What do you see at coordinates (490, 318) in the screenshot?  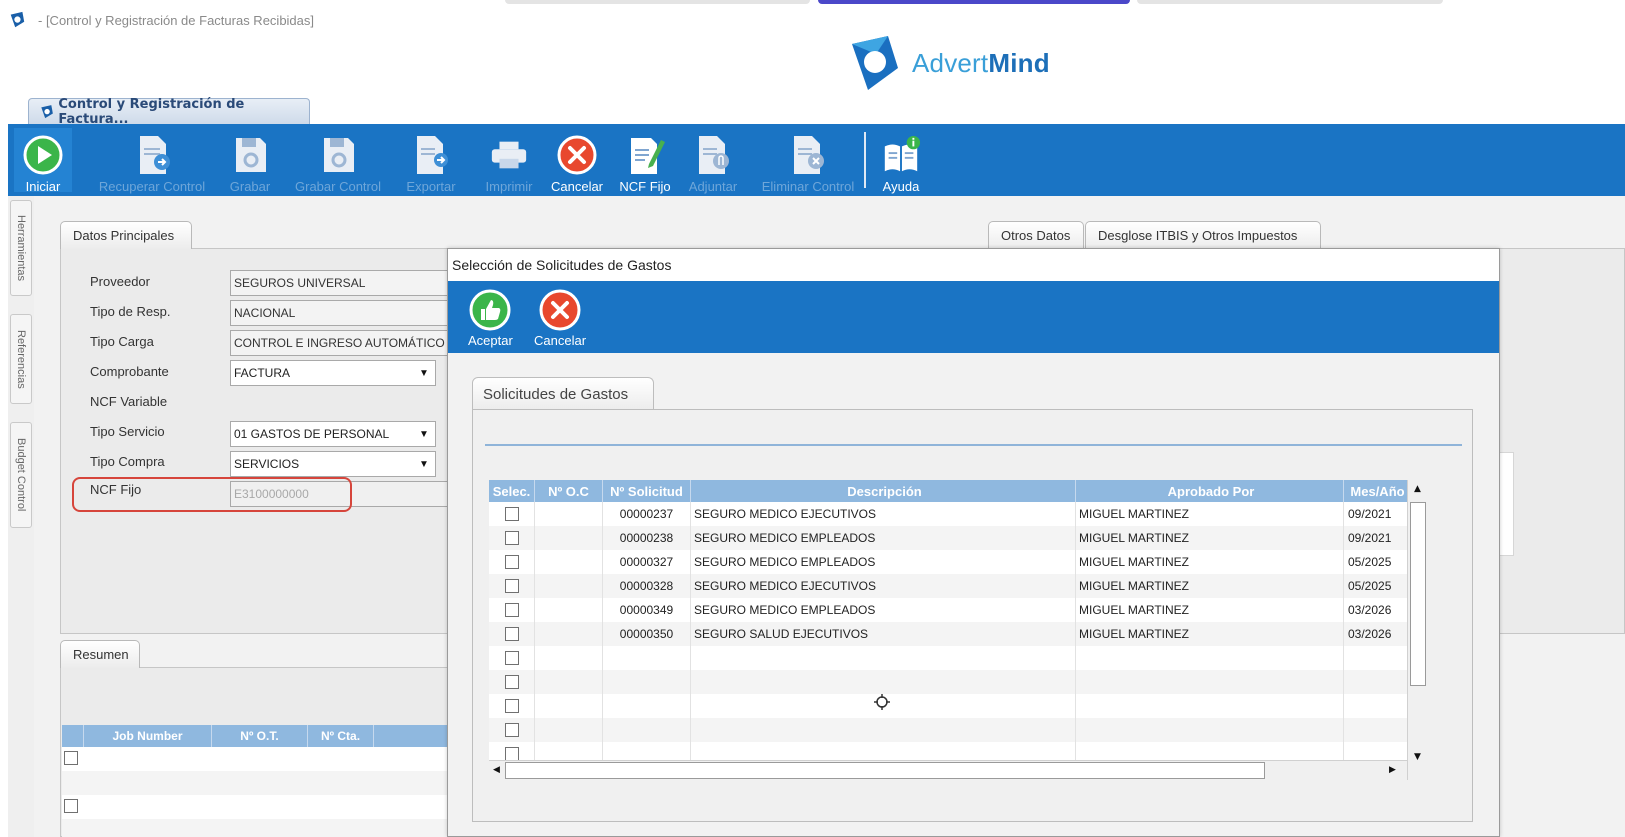 I see `aceptar-button: Aceptar` at bounding box center [490, 318].